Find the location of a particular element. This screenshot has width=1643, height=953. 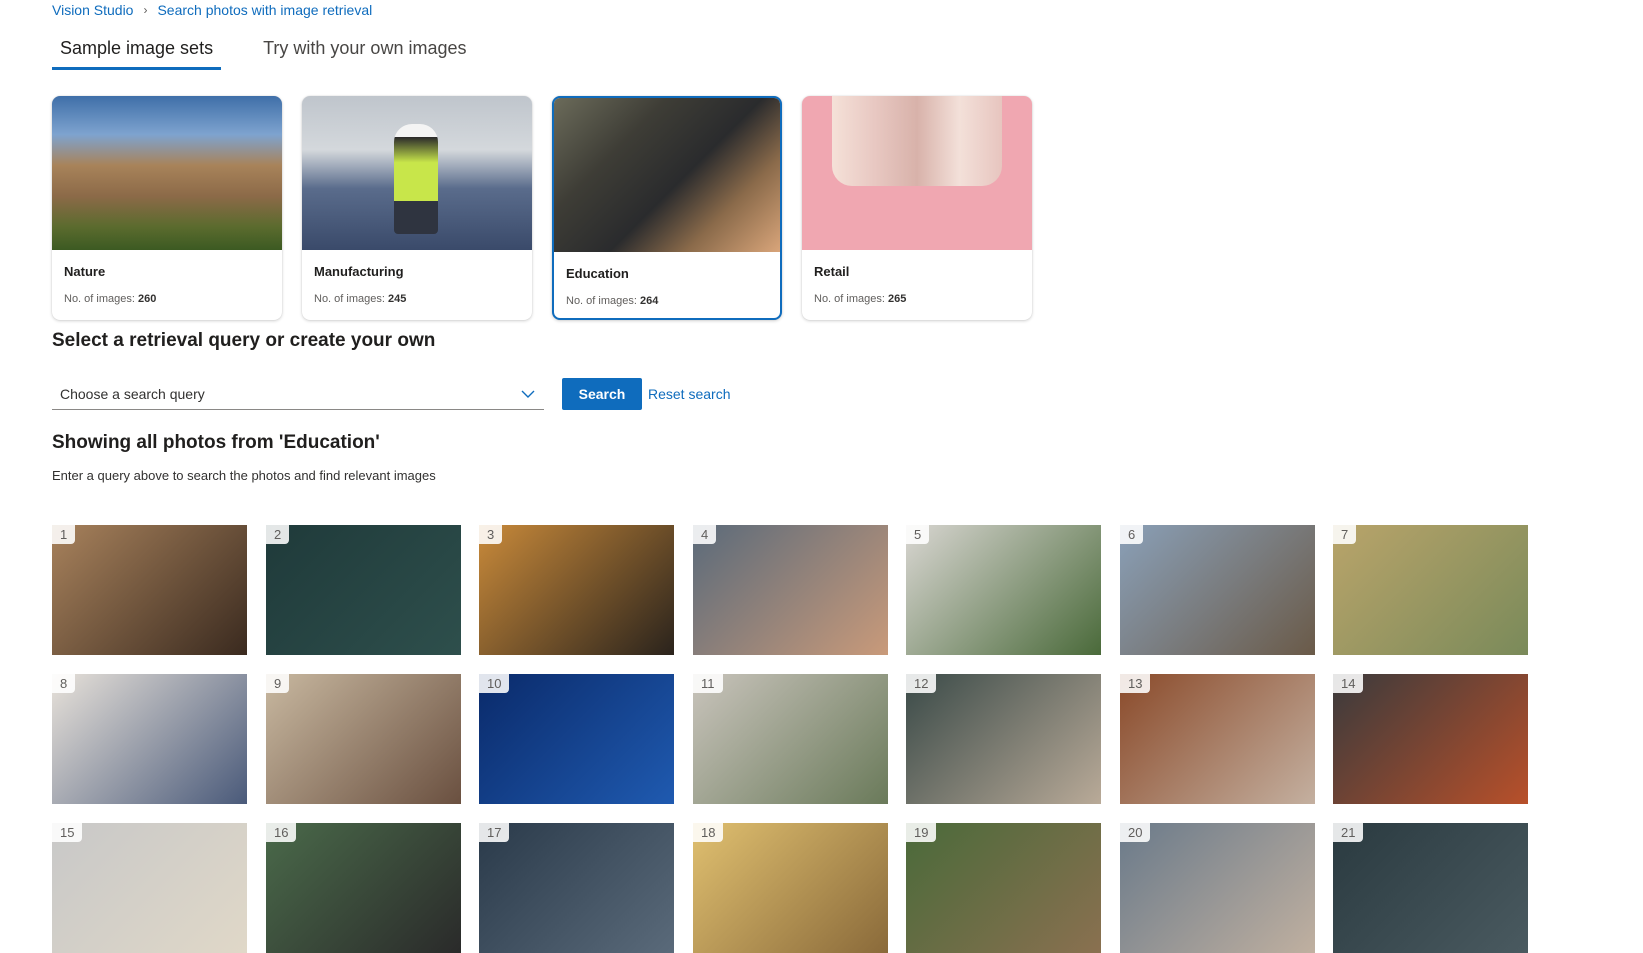

photo-tile: 8 is located at coordinates (149, 739).